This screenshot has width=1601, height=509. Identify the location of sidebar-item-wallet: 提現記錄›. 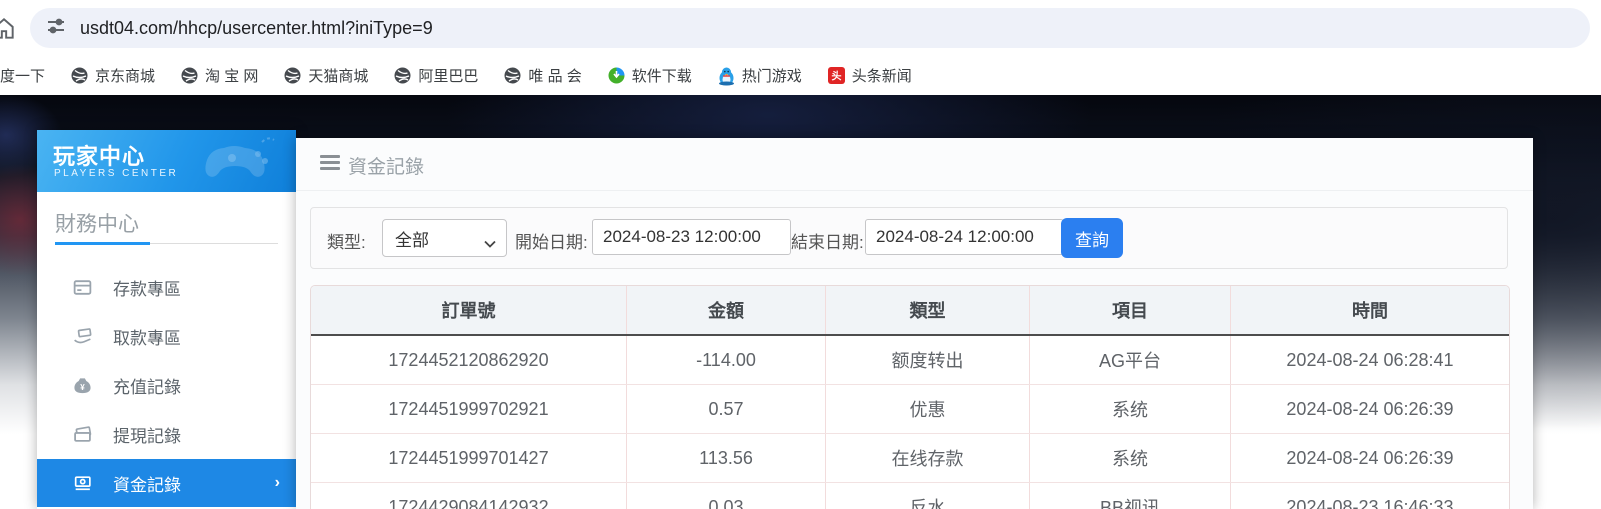
(166, 434).